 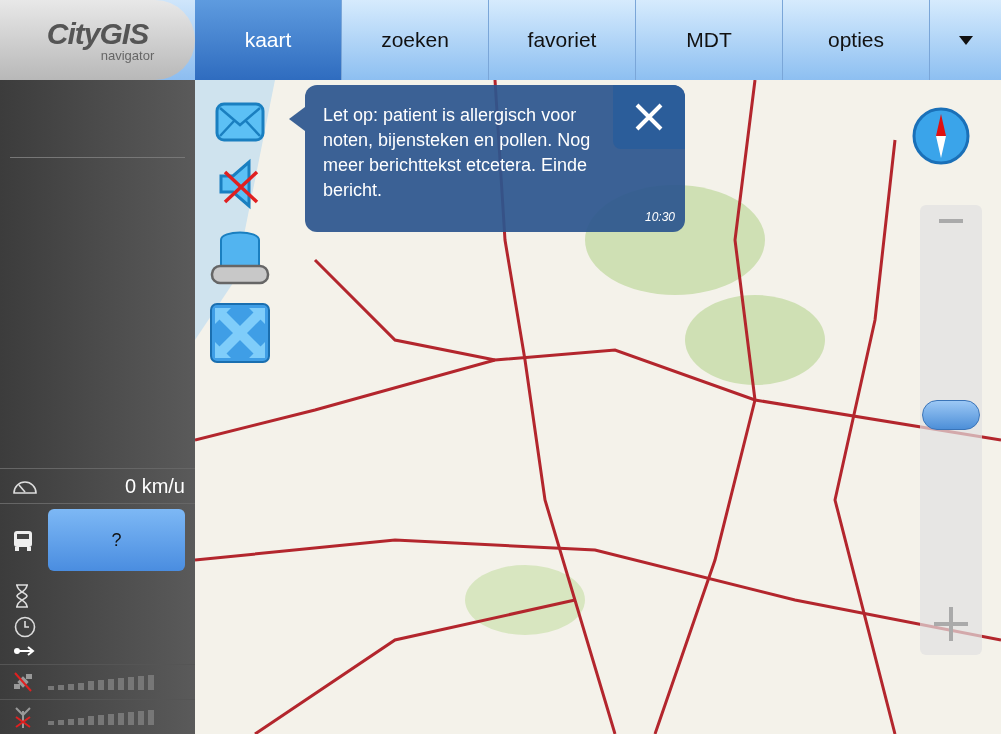 What do you see at coordinates (97, 34) in the screenshot?
I see `logo-title: CityGIS` at bounding box center [97, 34].